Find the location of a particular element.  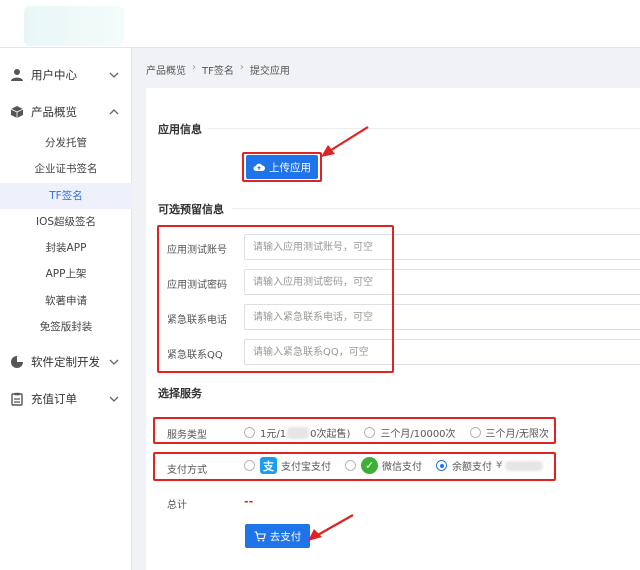

breadcrumb: 产品概览 › TF签名 › 提交应用 is located at coordinates (218, 69).